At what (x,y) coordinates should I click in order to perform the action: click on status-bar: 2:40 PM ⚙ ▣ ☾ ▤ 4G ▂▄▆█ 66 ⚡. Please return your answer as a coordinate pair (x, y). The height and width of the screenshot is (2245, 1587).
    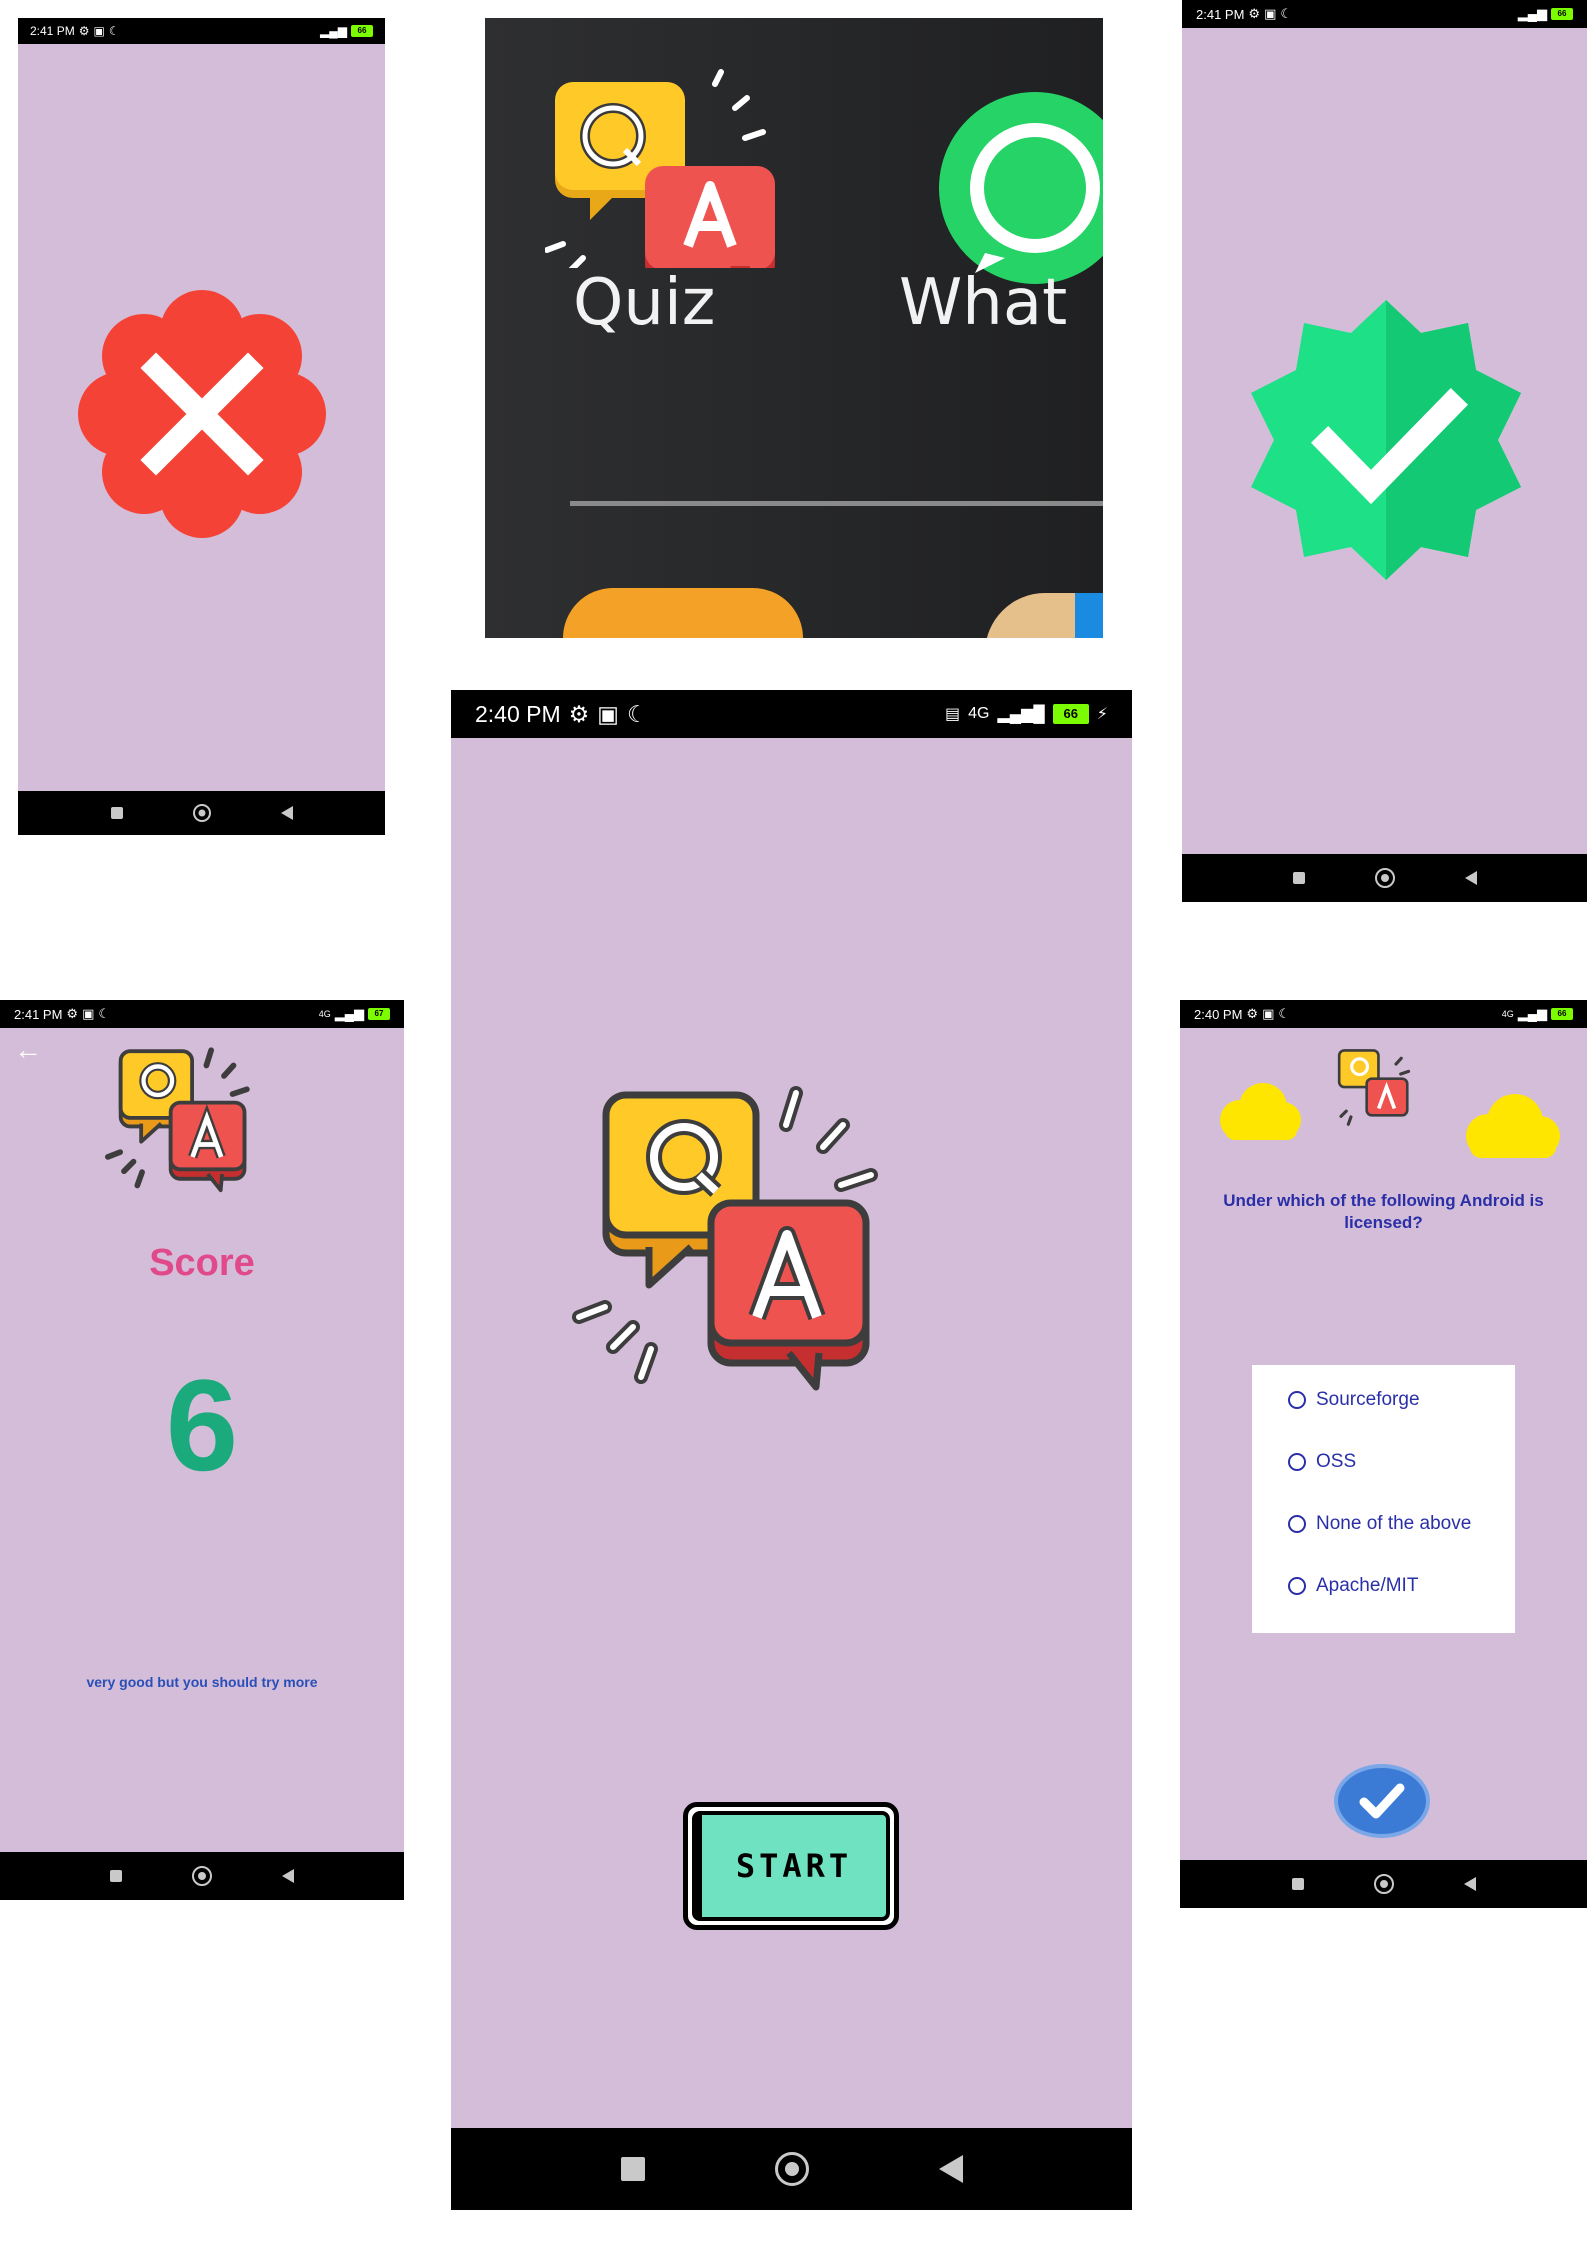
    Looking at the image, I should click on (791, 714).